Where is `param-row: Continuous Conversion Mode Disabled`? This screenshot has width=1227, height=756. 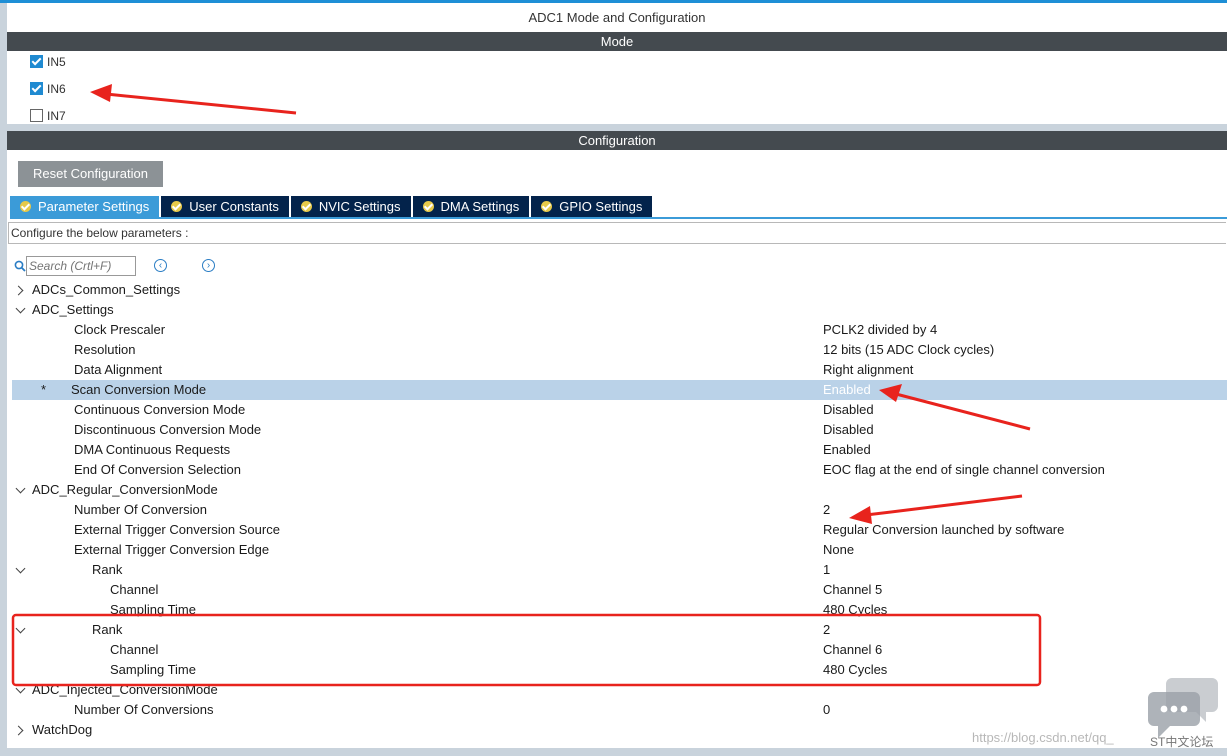 param-row: Continuous Conversion Mode Disabled is located at coordinates (619, 410).